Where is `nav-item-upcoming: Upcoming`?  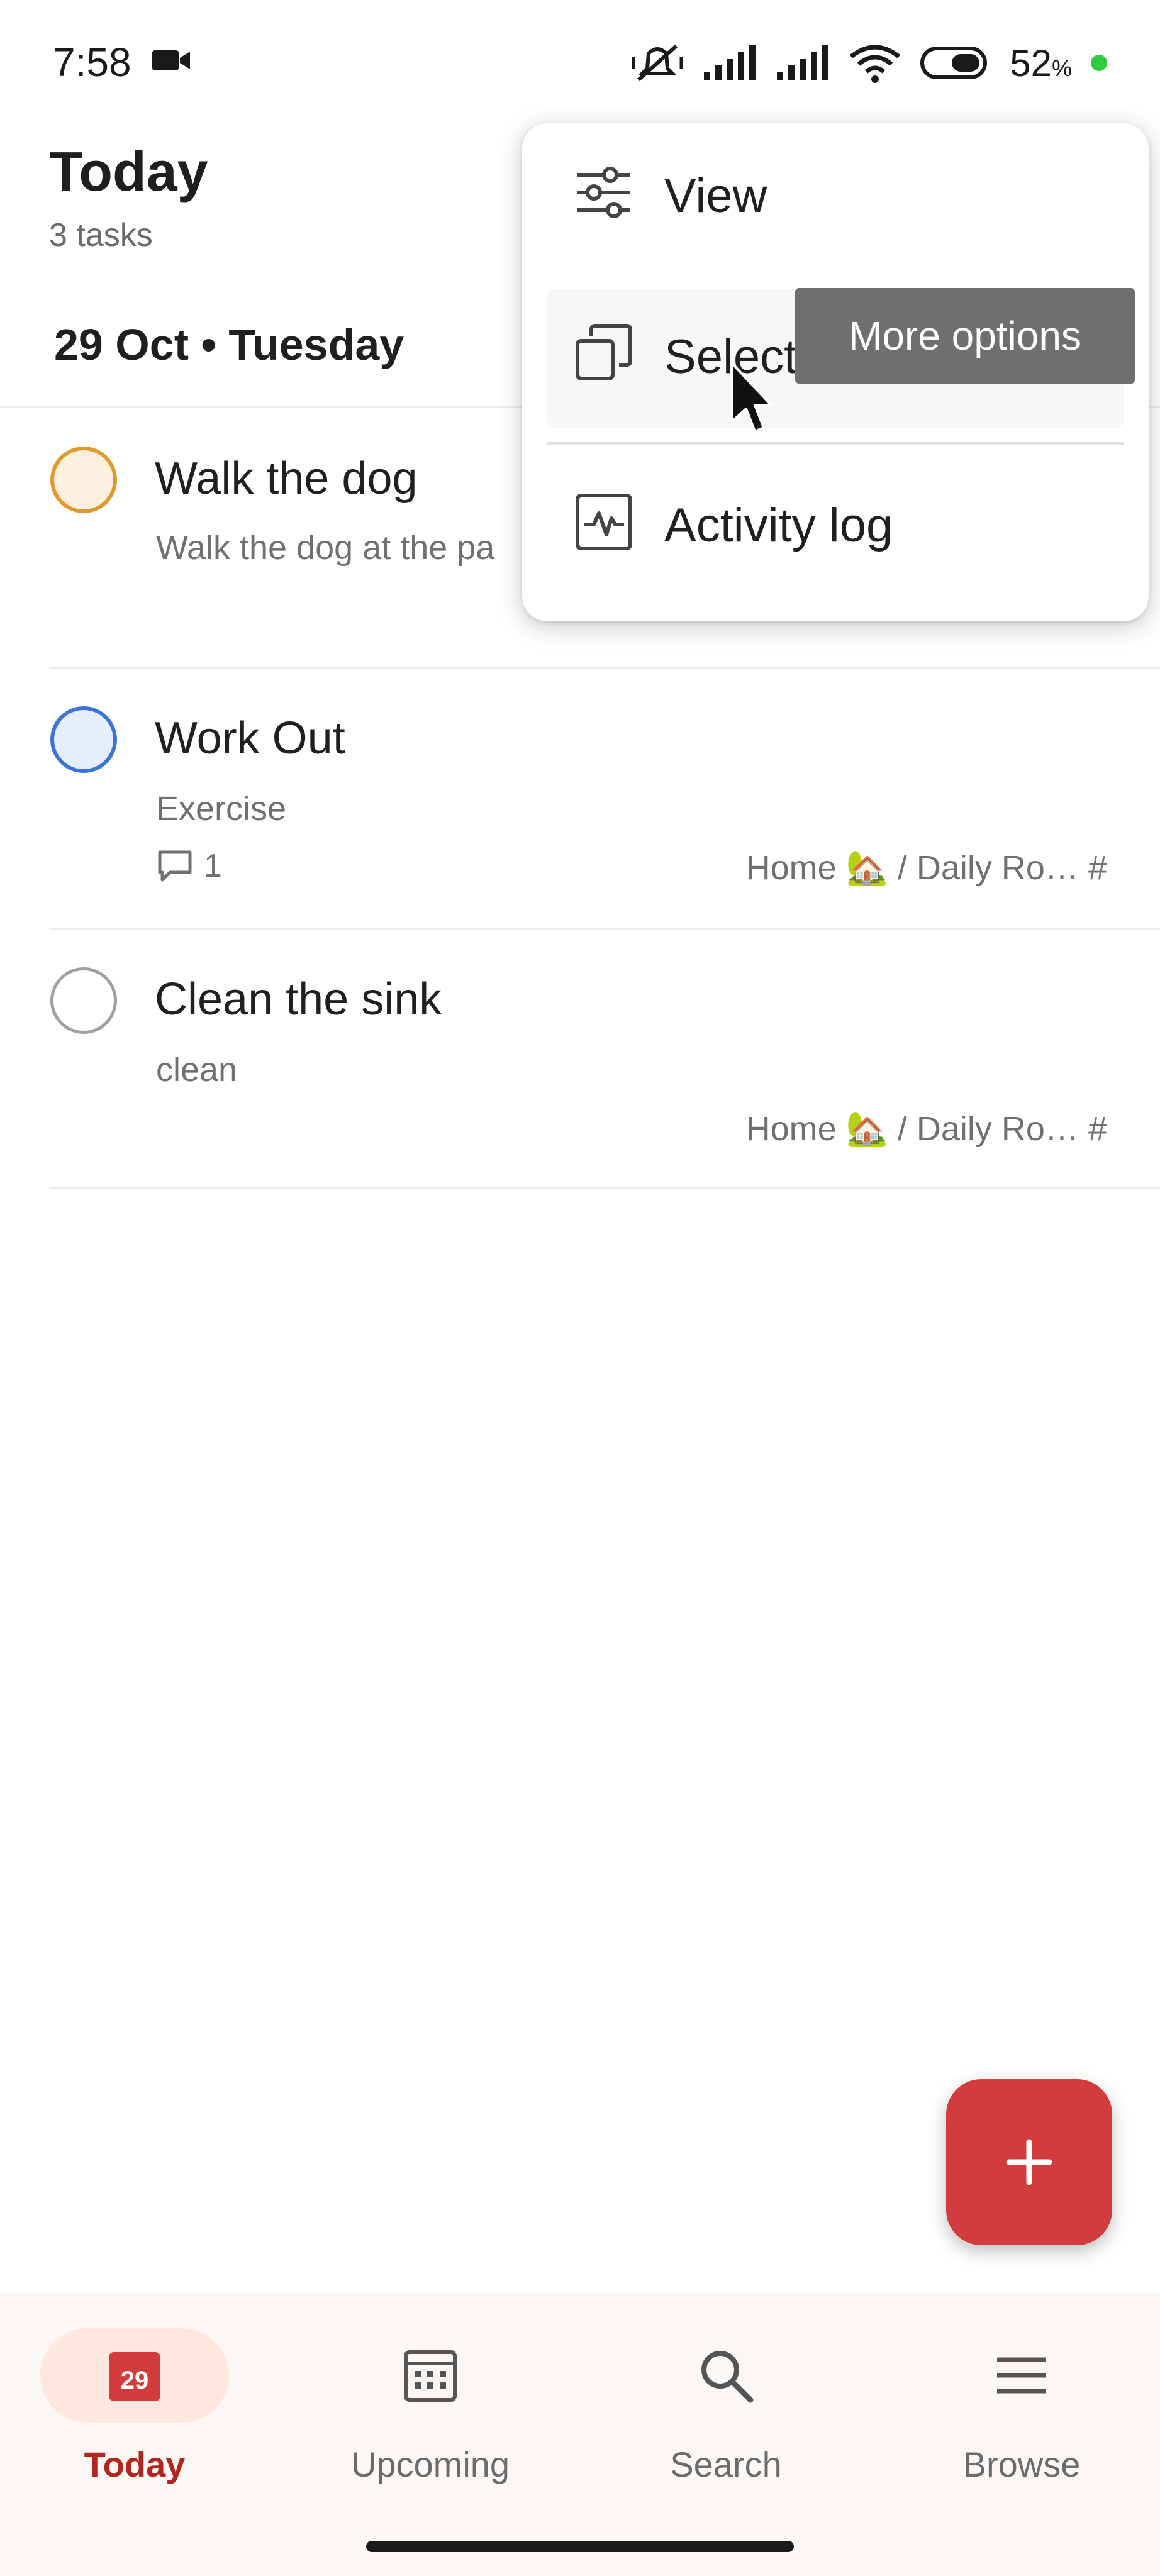 nav-item-upcoming: Upcoming is located at coordinates (431, 2418).